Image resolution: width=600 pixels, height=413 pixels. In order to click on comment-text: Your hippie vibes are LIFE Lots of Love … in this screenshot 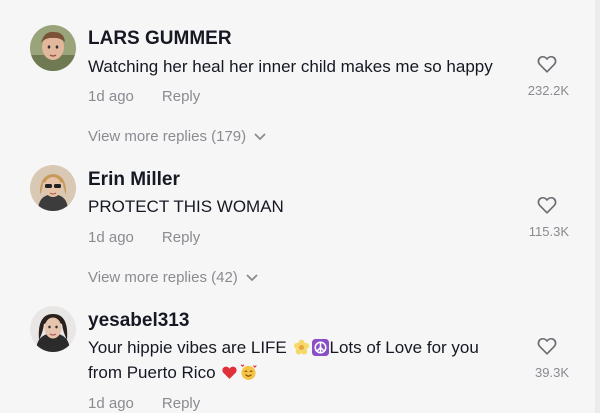, I will do `click(298, 360)`.